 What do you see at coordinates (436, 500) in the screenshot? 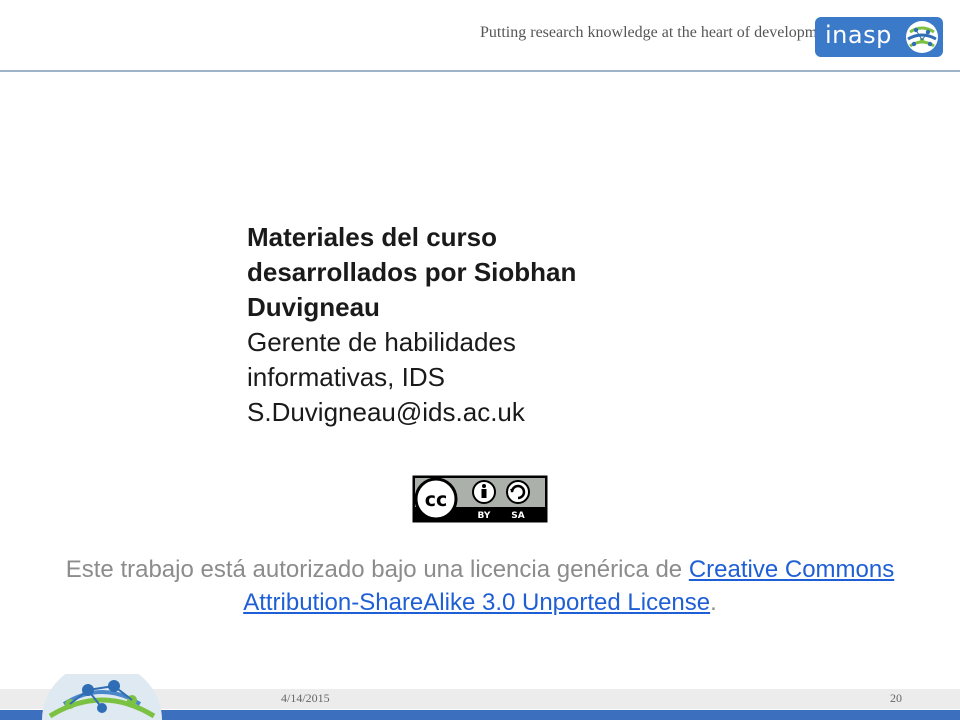
I see `svg-text: cc` at bounding box center [436, 500].